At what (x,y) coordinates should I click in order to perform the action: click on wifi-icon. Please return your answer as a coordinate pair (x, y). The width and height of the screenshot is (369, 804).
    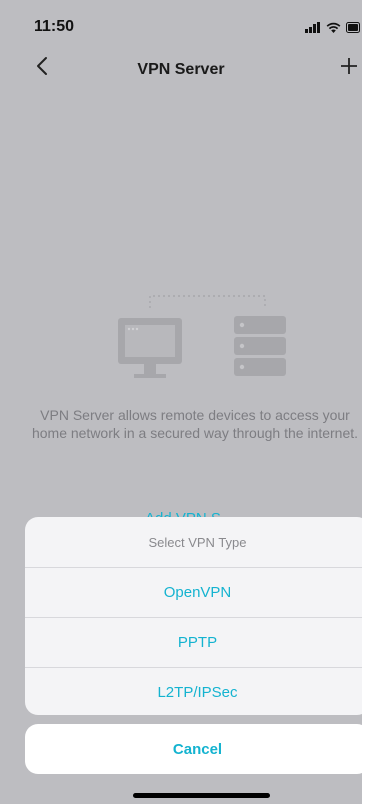
    Looking at the image, I should click on (333, 29).